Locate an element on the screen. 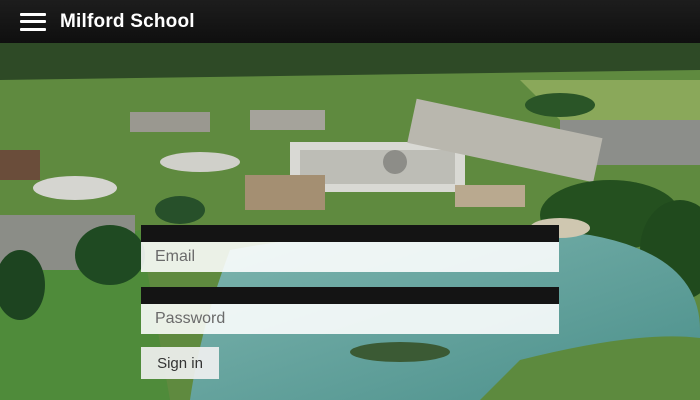  password-field-bar is located at coordinates (350, 295).